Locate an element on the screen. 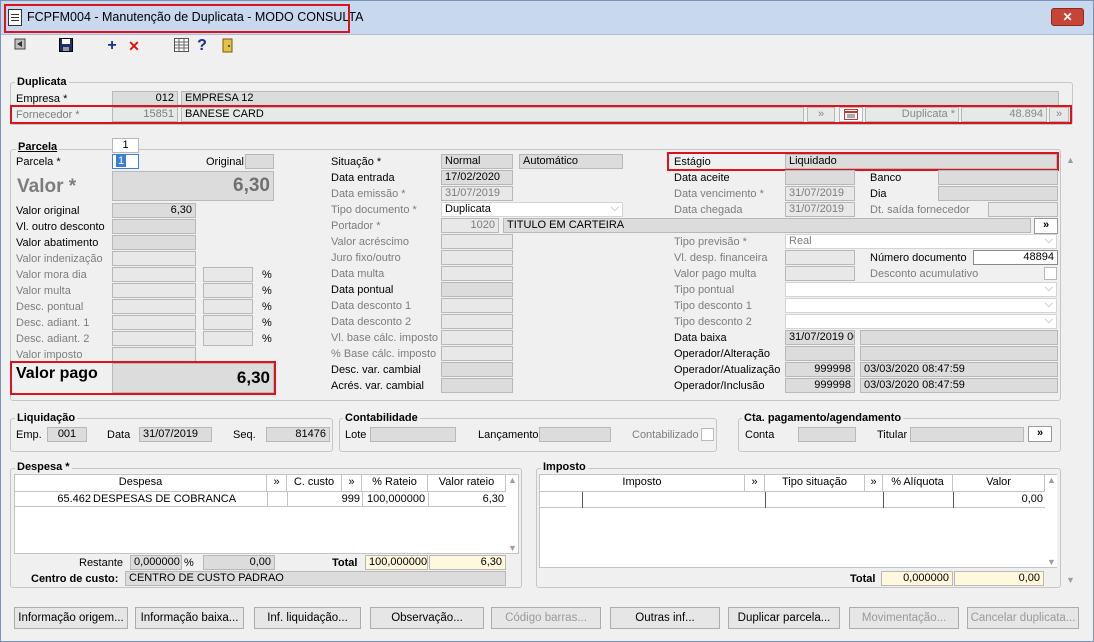 This screenshot has width=1094, height=642. portador-code-field: 1020 is located at coordinates (470, 225).